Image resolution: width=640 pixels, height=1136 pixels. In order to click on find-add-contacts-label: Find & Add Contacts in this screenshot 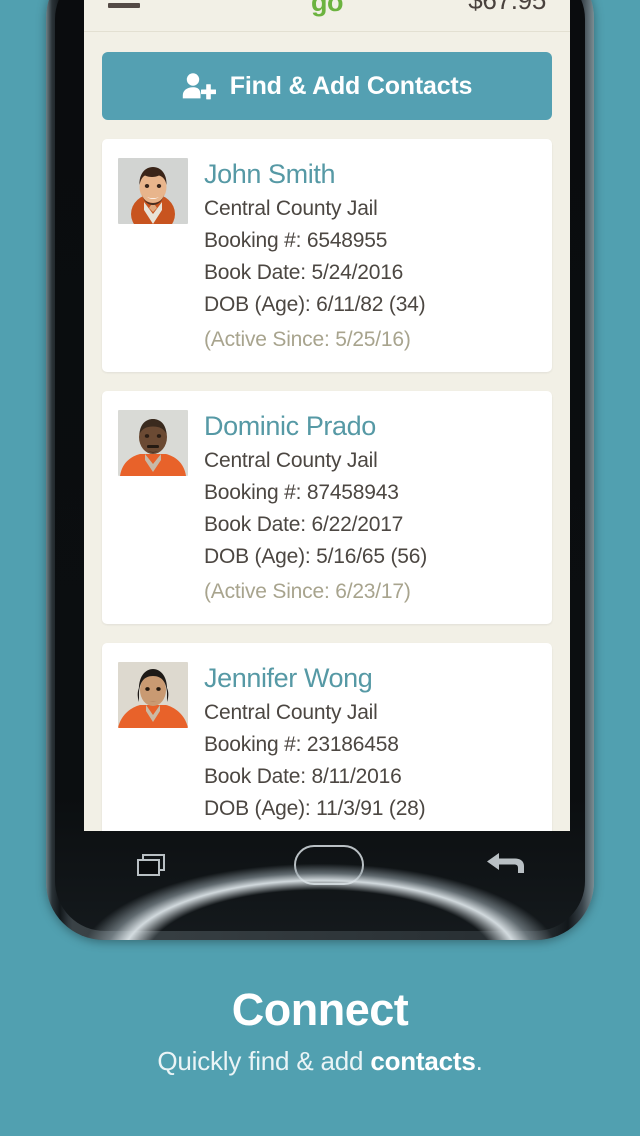, I will do `click(351, 85)`.